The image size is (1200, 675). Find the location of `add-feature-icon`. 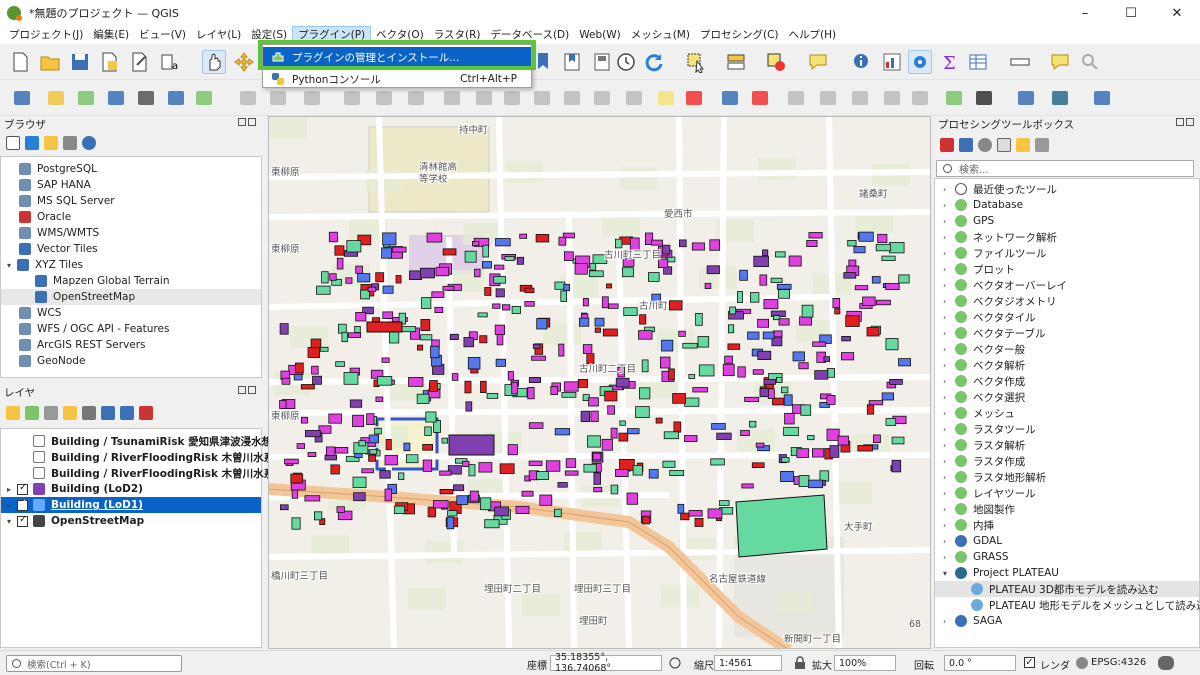

add-feature-icon is located at coordinates (352, 98).